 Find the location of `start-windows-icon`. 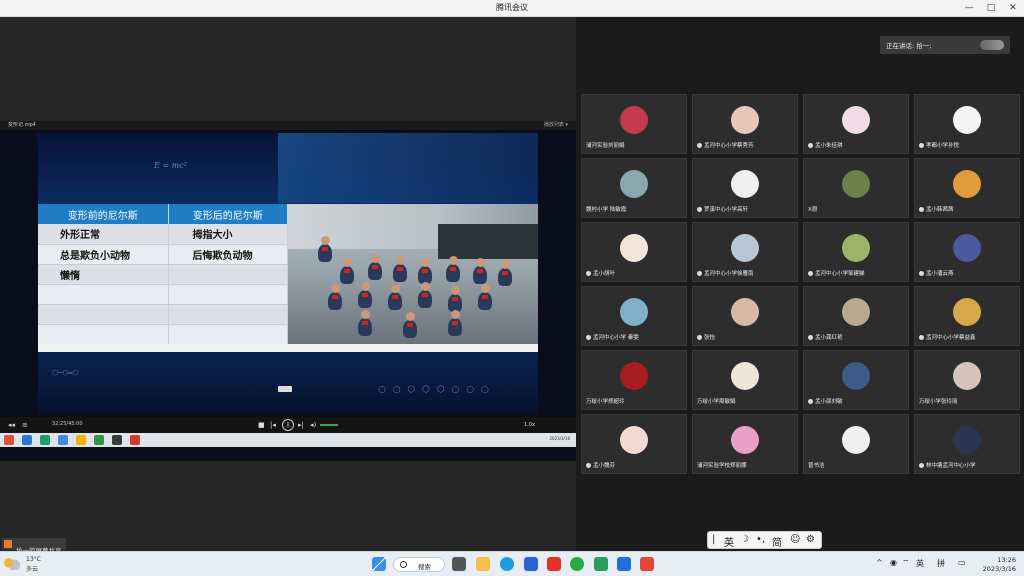

start-windows-icon is located at coordinates (379, 564).